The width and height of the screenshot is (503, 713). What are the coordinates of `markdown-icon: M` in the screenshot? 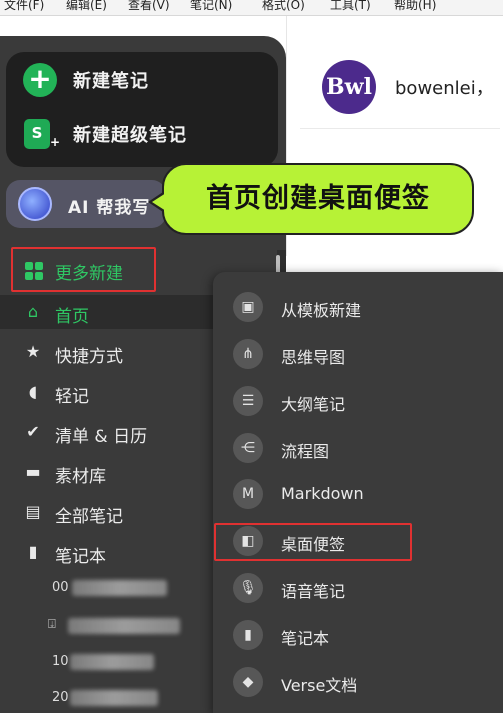 It's located at (248, 494).